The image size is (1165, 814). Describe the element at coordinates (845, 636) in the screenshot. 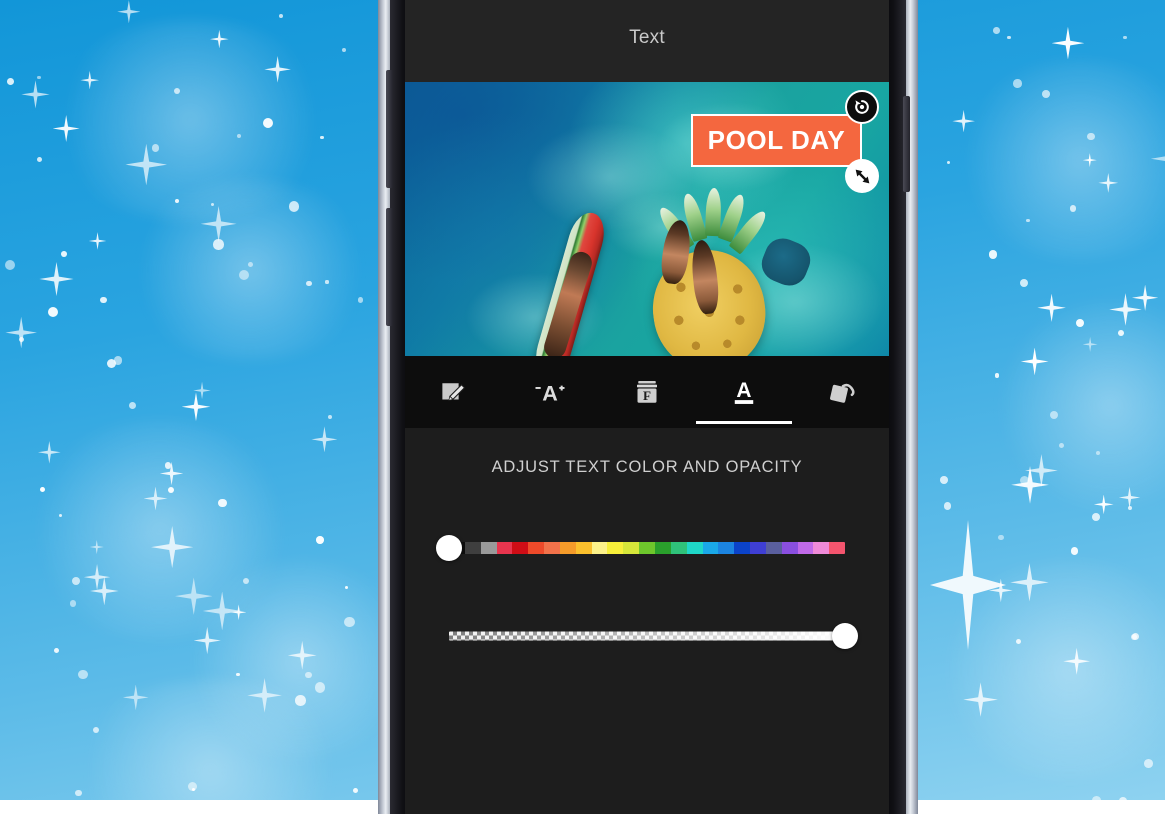

I see `opacity-slider-thumb` at that location.